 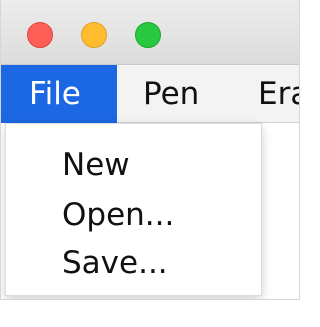 I want to click on maximize-window-icon, so click(x=148, y=35).